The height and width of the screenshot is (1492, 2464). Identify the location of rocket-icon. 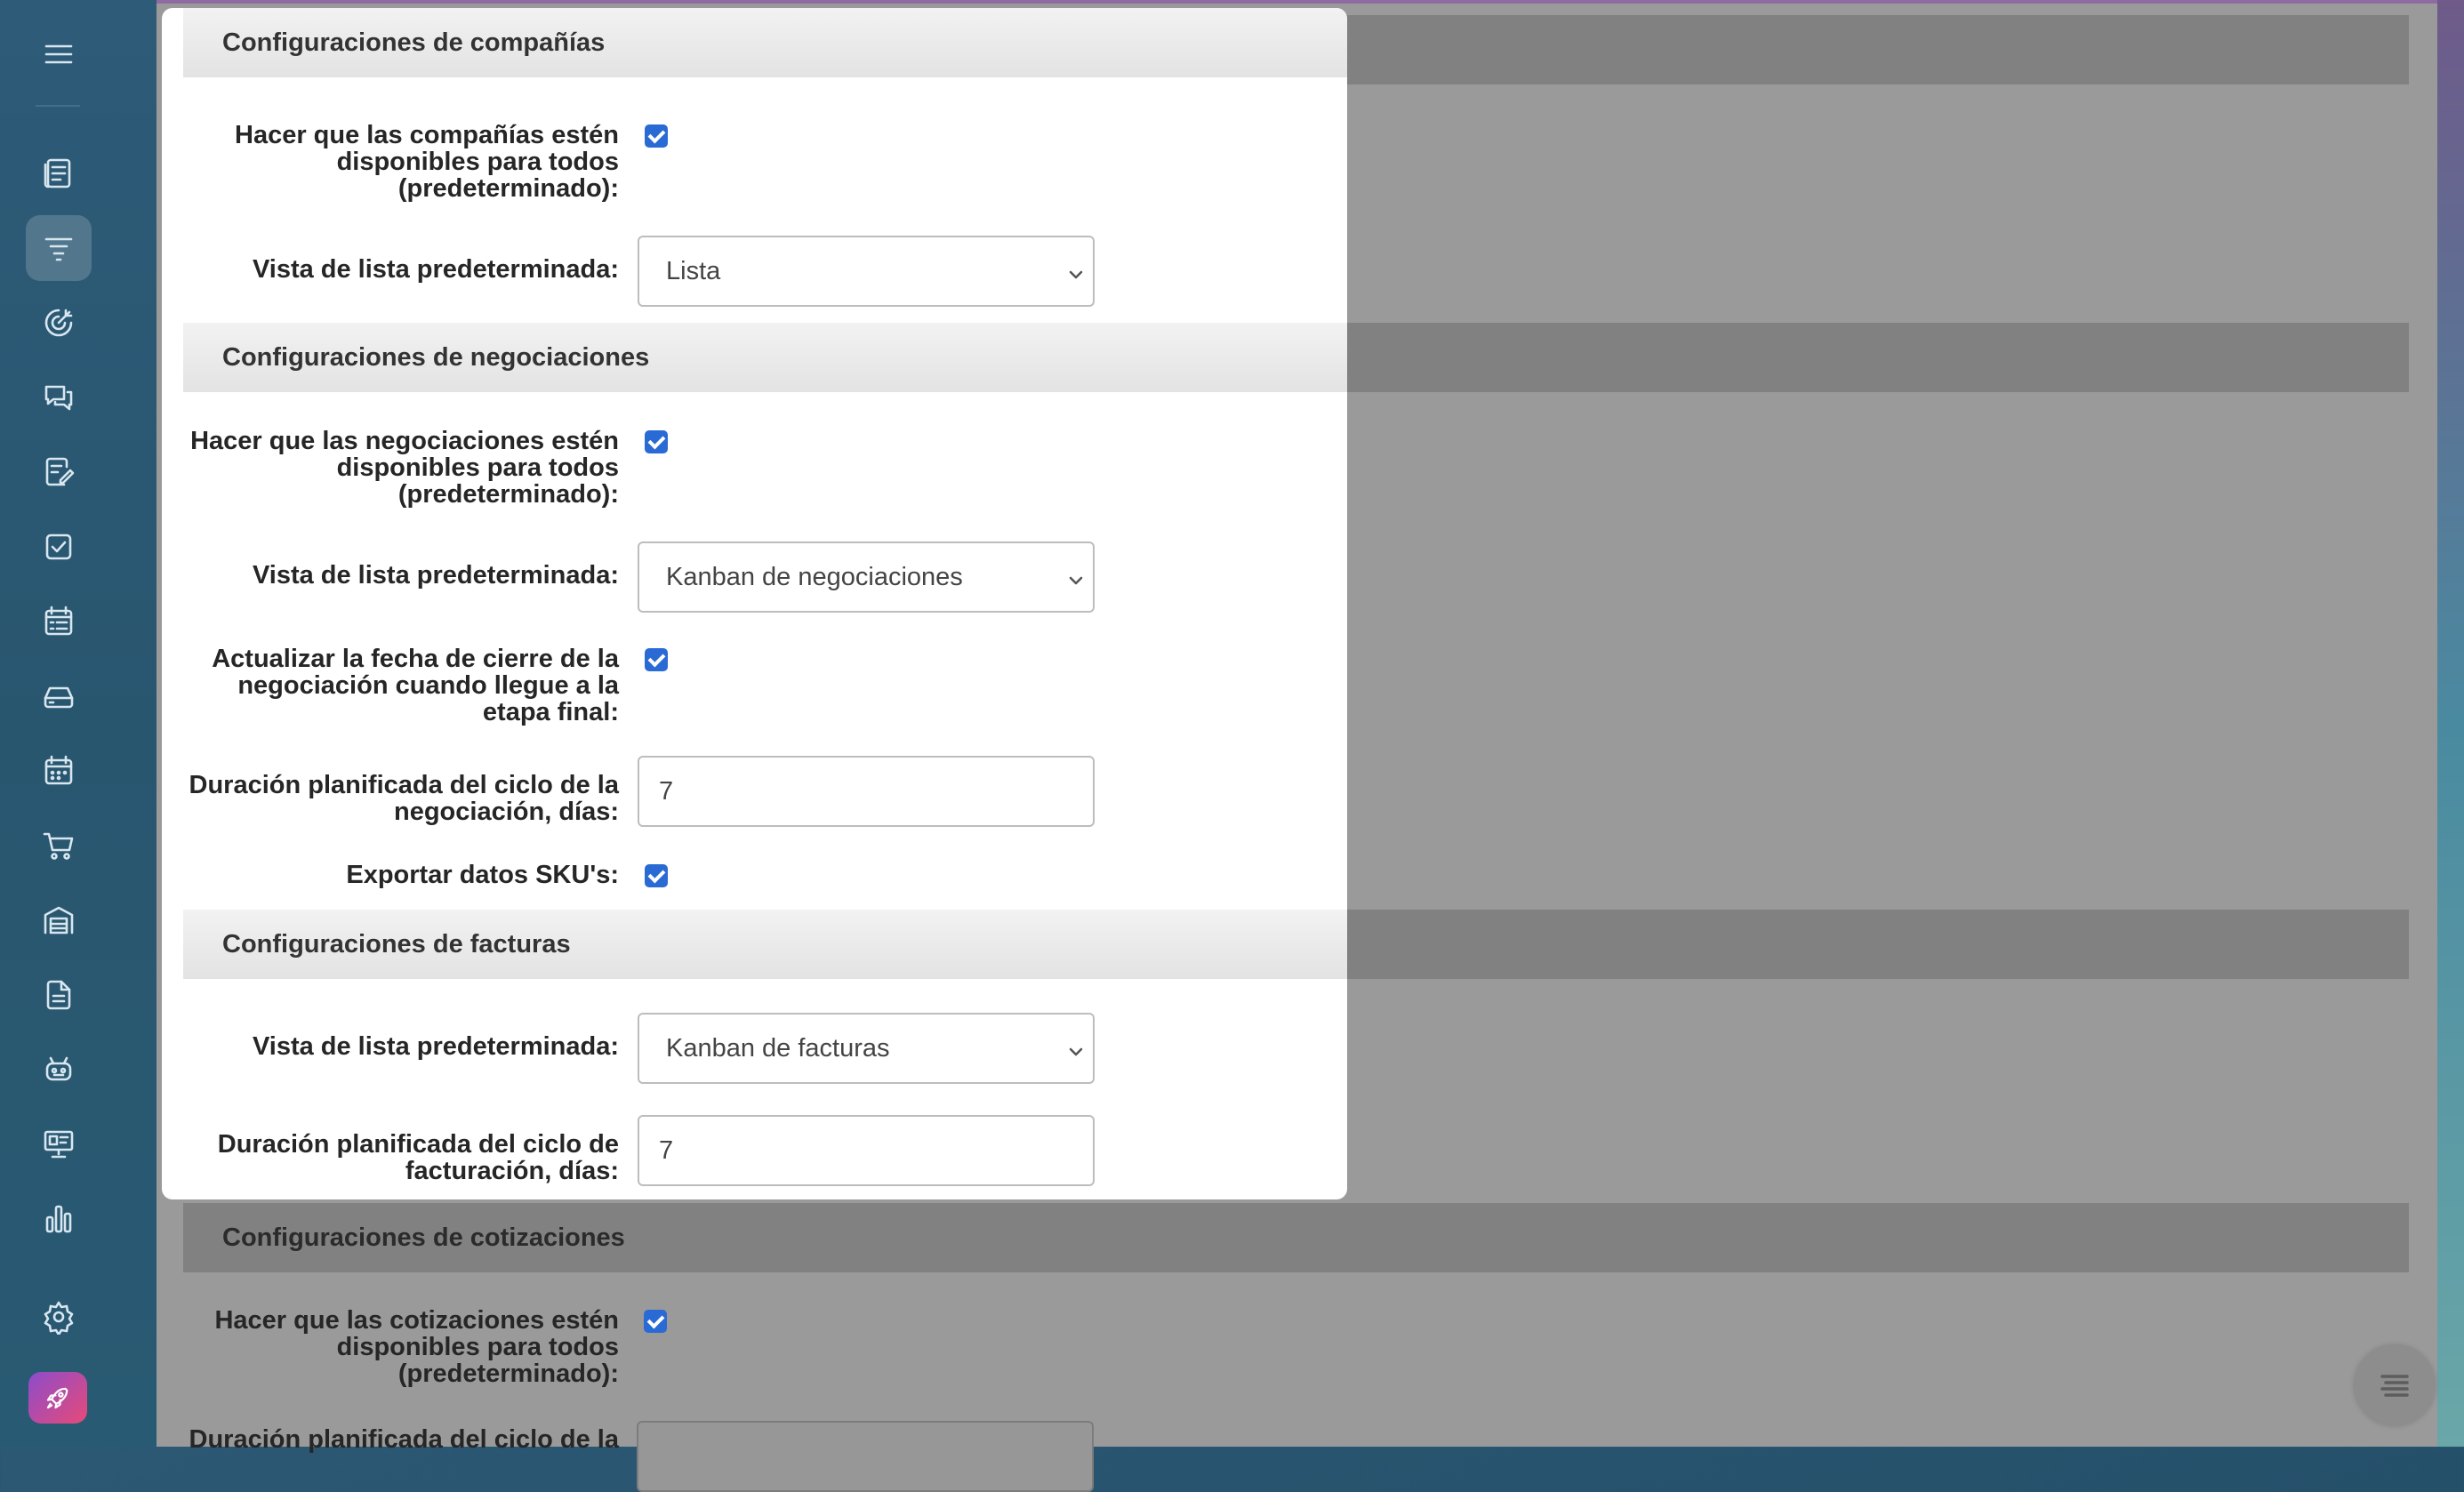
(57, 1398).